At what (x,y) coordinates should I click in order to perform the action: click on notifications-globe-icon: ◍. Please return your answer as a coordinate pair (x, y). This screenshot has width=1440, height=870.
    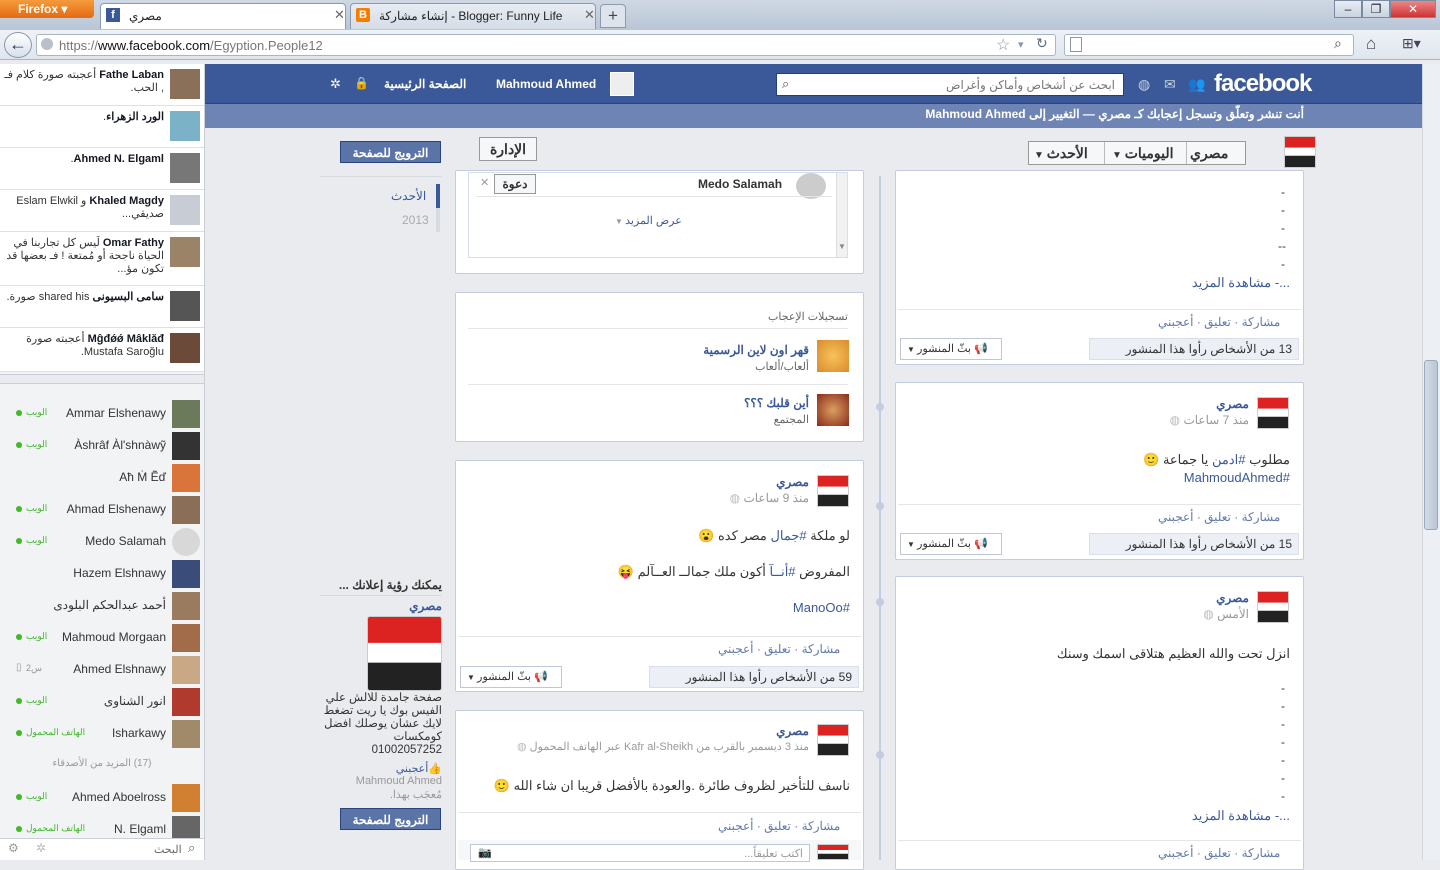
    Looking at the image, I should click on (1144, 84).